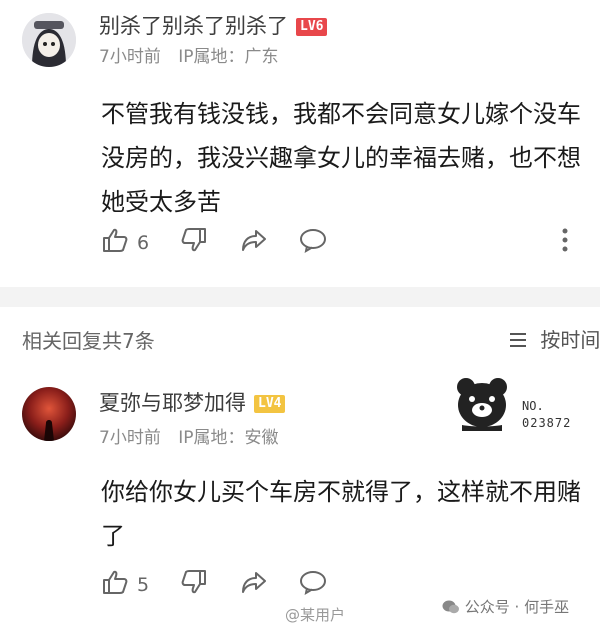 Image resolution: width=600 pixels, height=627 pixels. What do you see at coordinates (143, 584) in the screenshot?
I see `like-count: 5` at bounding box center [143, 584].